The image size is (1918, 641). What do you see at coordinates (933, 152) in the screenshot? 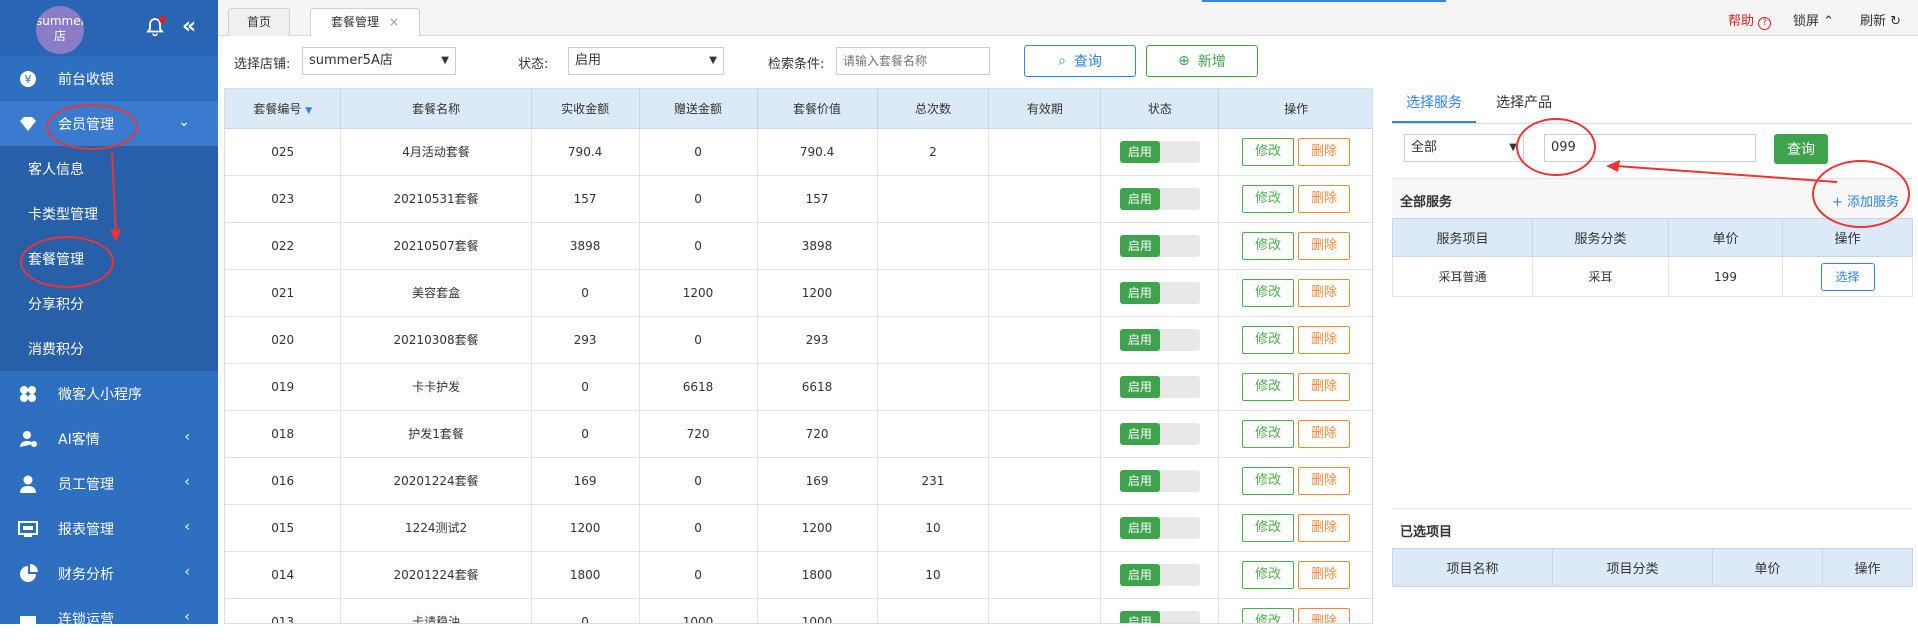
I see `table-cell: 2` at bounding box center [933, 152].